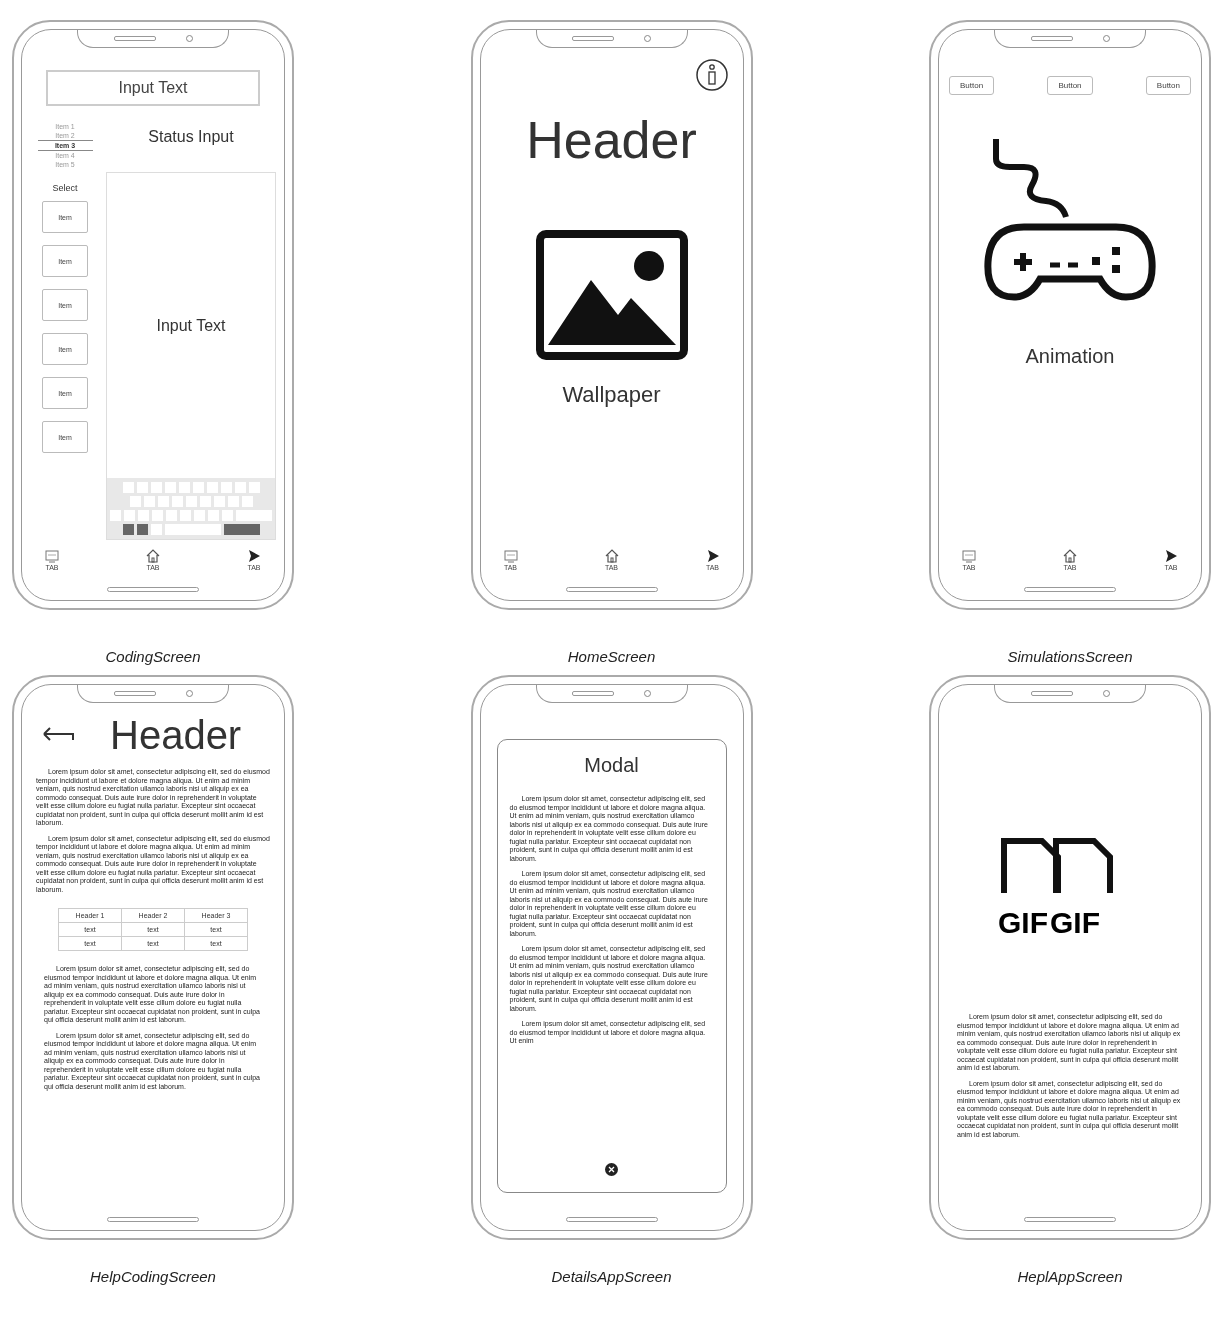 The width and height of the screenshot is (1223, 1326). I want to click on screen-caption: CodingScreen, so click(153, 656).